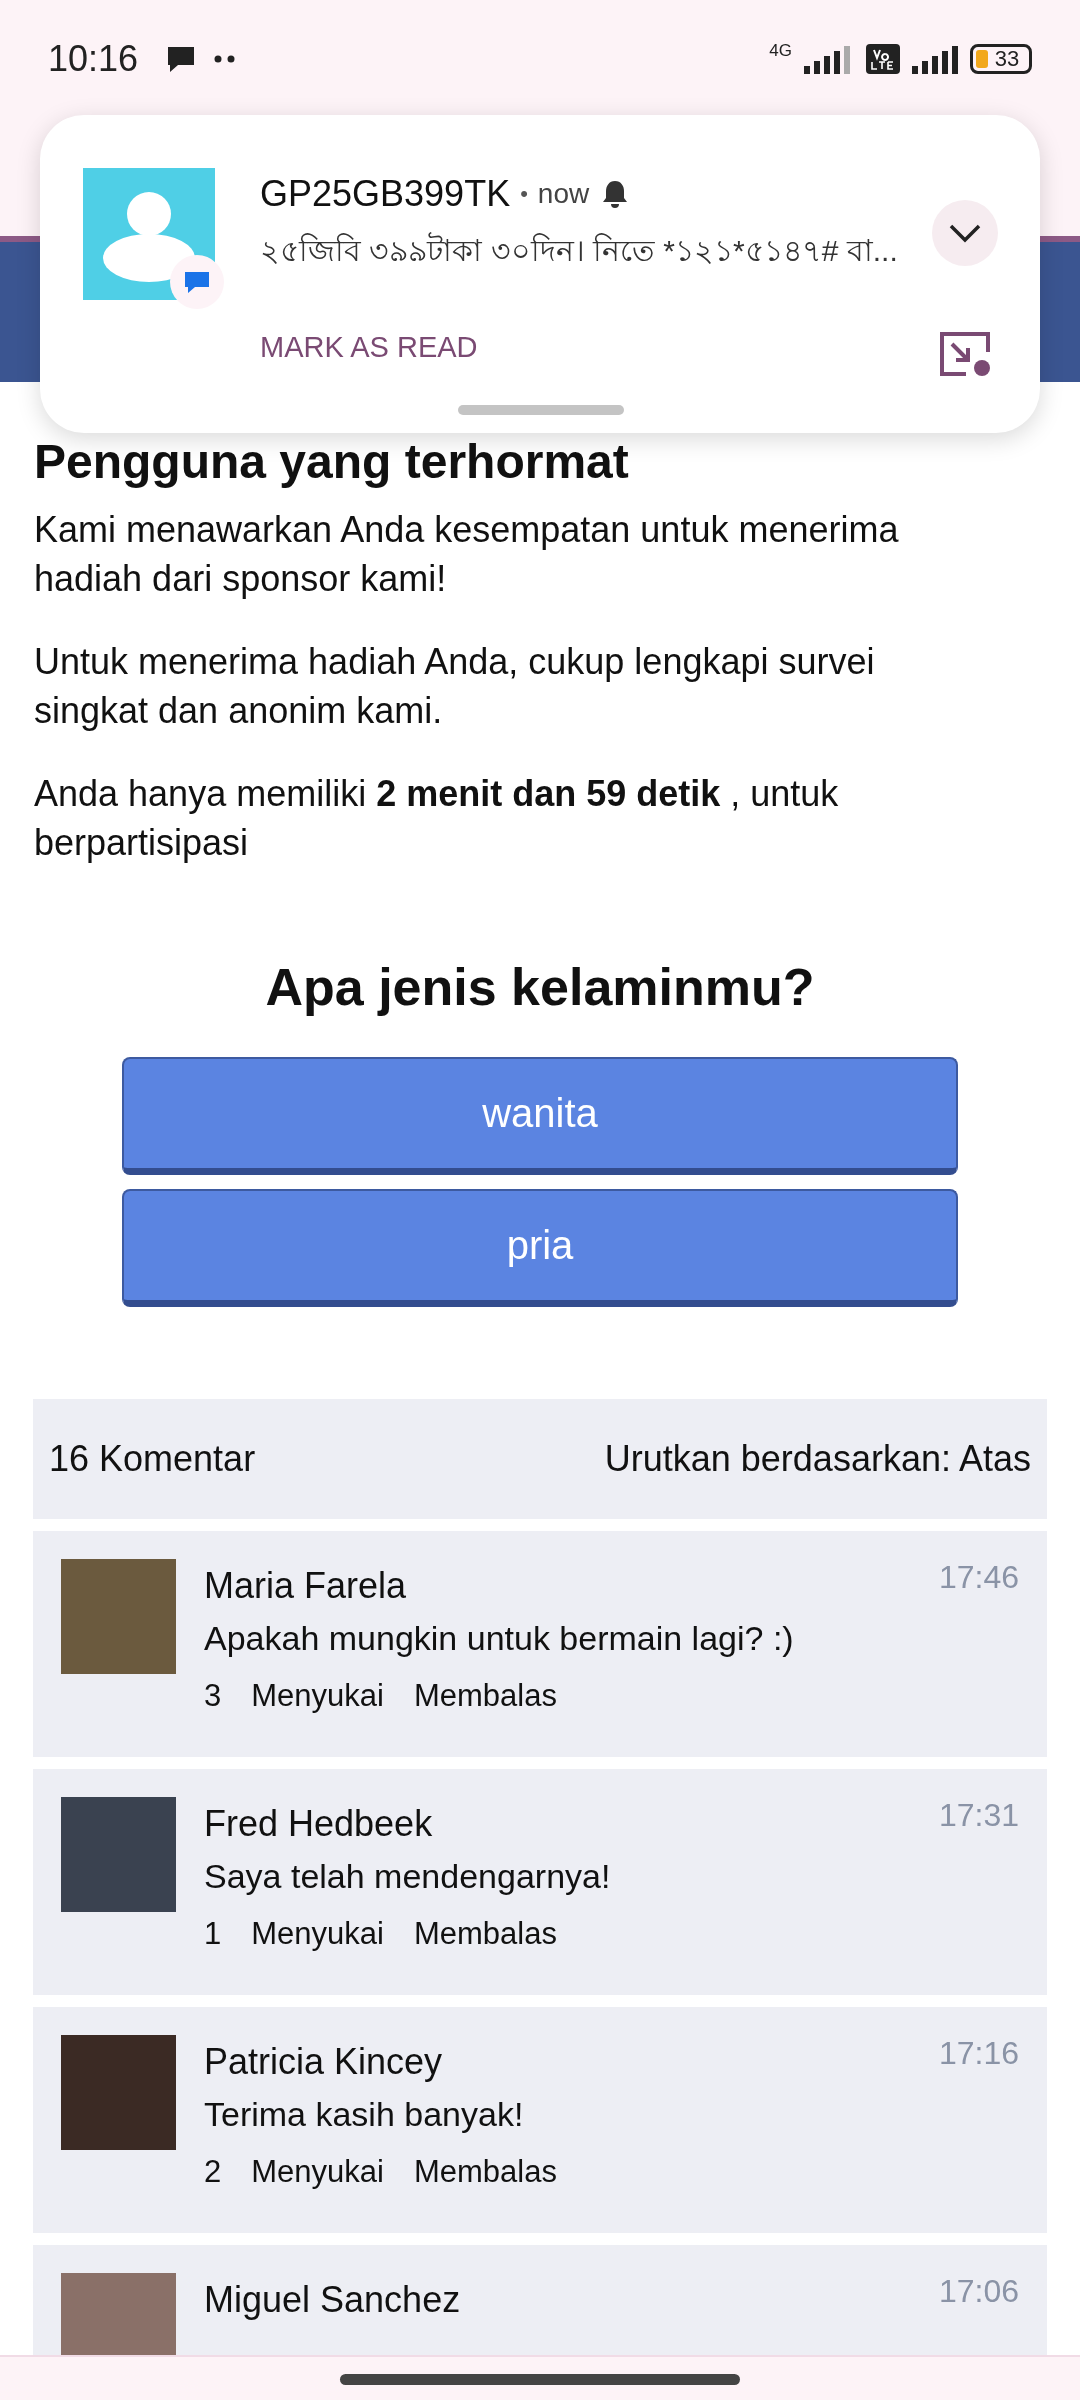 The width and height of the screenshot is (1080, 2400). What do you see at coordinates (318, 1824) in the screenshot?
I see `commenter-name: Fred Hedbeek` at bounding box center [318, 1824].